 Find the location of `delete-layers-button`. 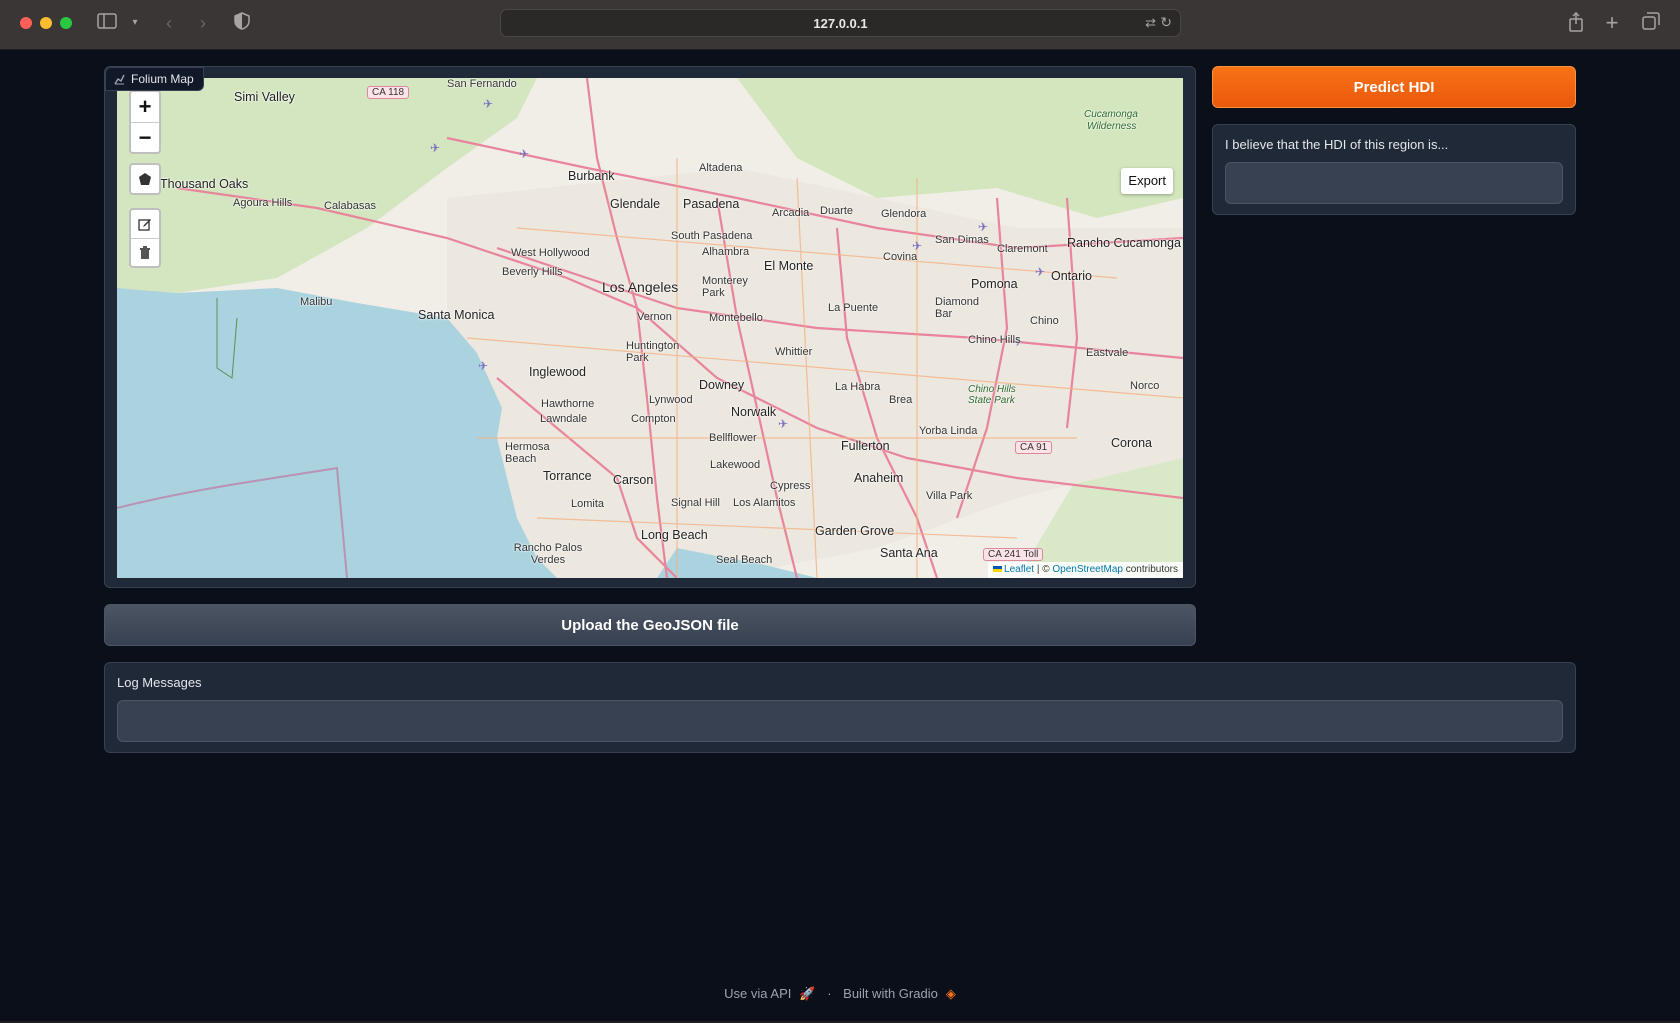

delete-layers-button is located at coordinates (145, 252).